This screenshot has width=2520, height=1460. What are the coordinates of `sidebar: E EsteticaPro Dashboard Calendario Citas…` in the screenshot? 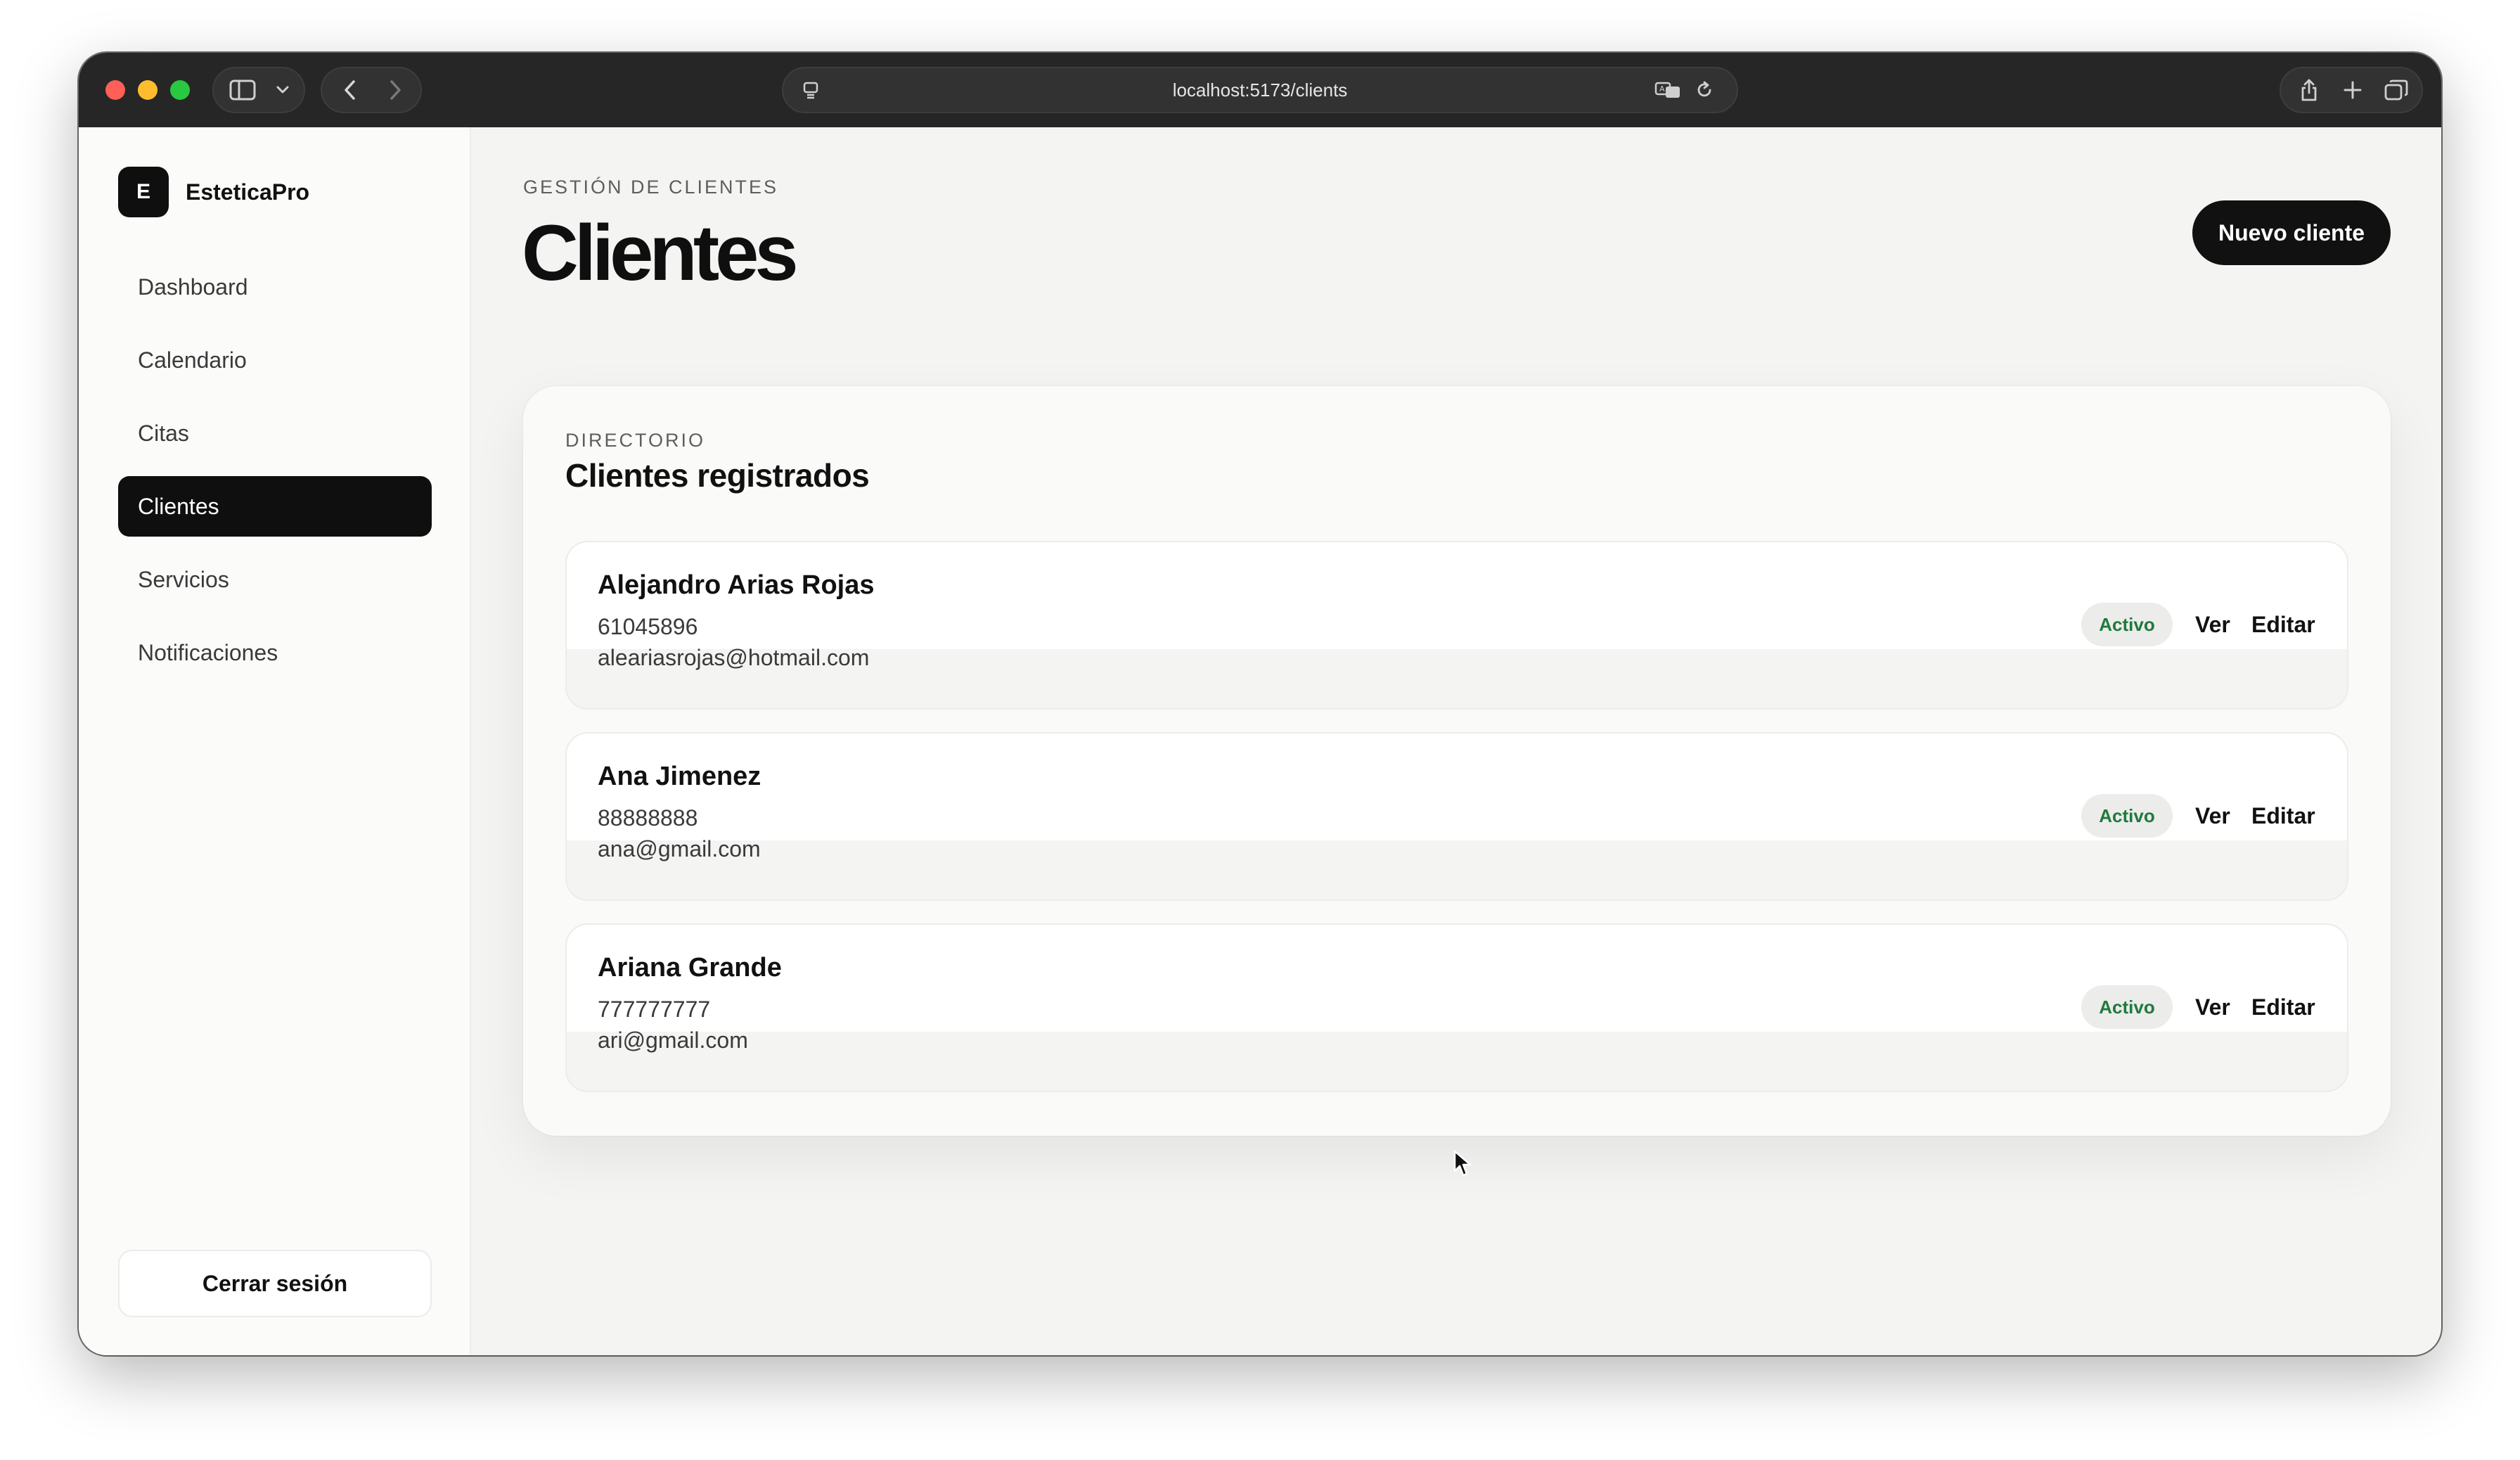 It's located at (275, 741).